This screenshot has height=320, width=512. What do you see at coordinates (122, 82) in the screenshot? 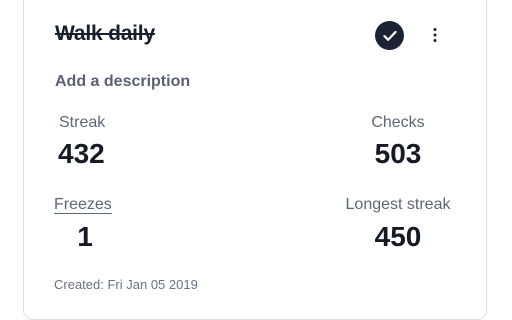
I see `description-field: Add a description` at bounding box center [122, 82].